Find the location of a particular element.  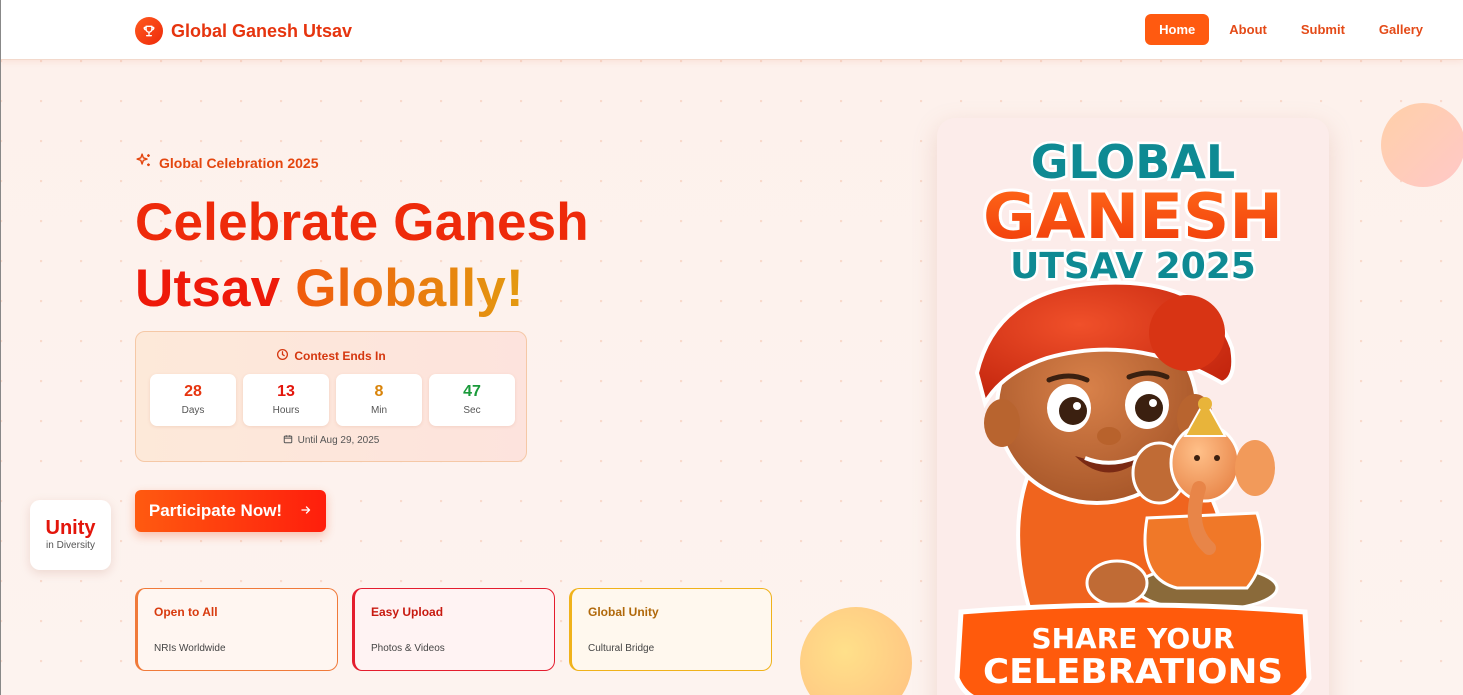

hero-title-line2-a: Utsav is located at coordinates (215, 288).